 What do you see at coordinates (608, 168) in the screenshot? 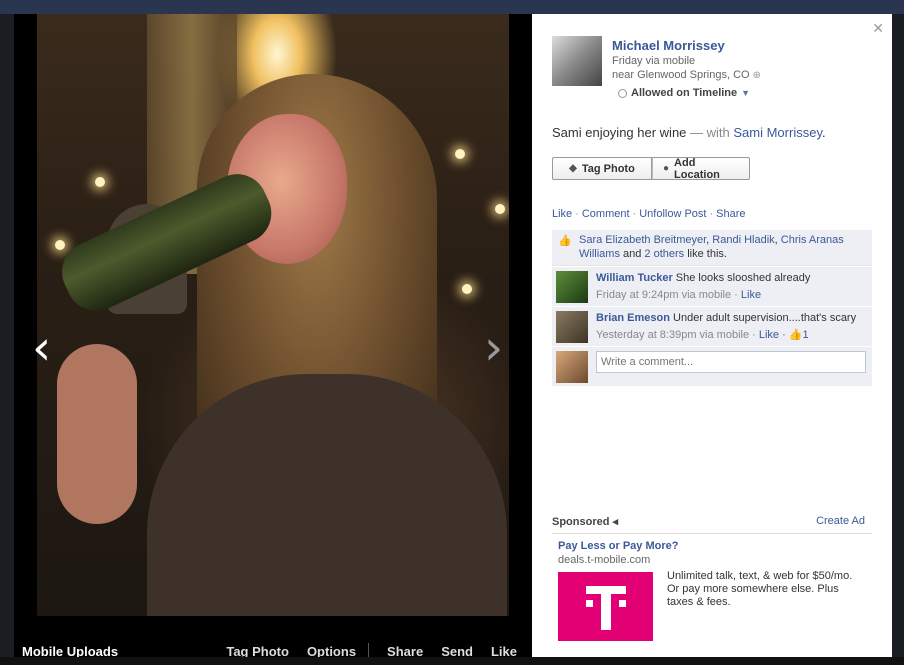
I see `tag-photo-label: Tag Photo` at bounding box center [608, 168].